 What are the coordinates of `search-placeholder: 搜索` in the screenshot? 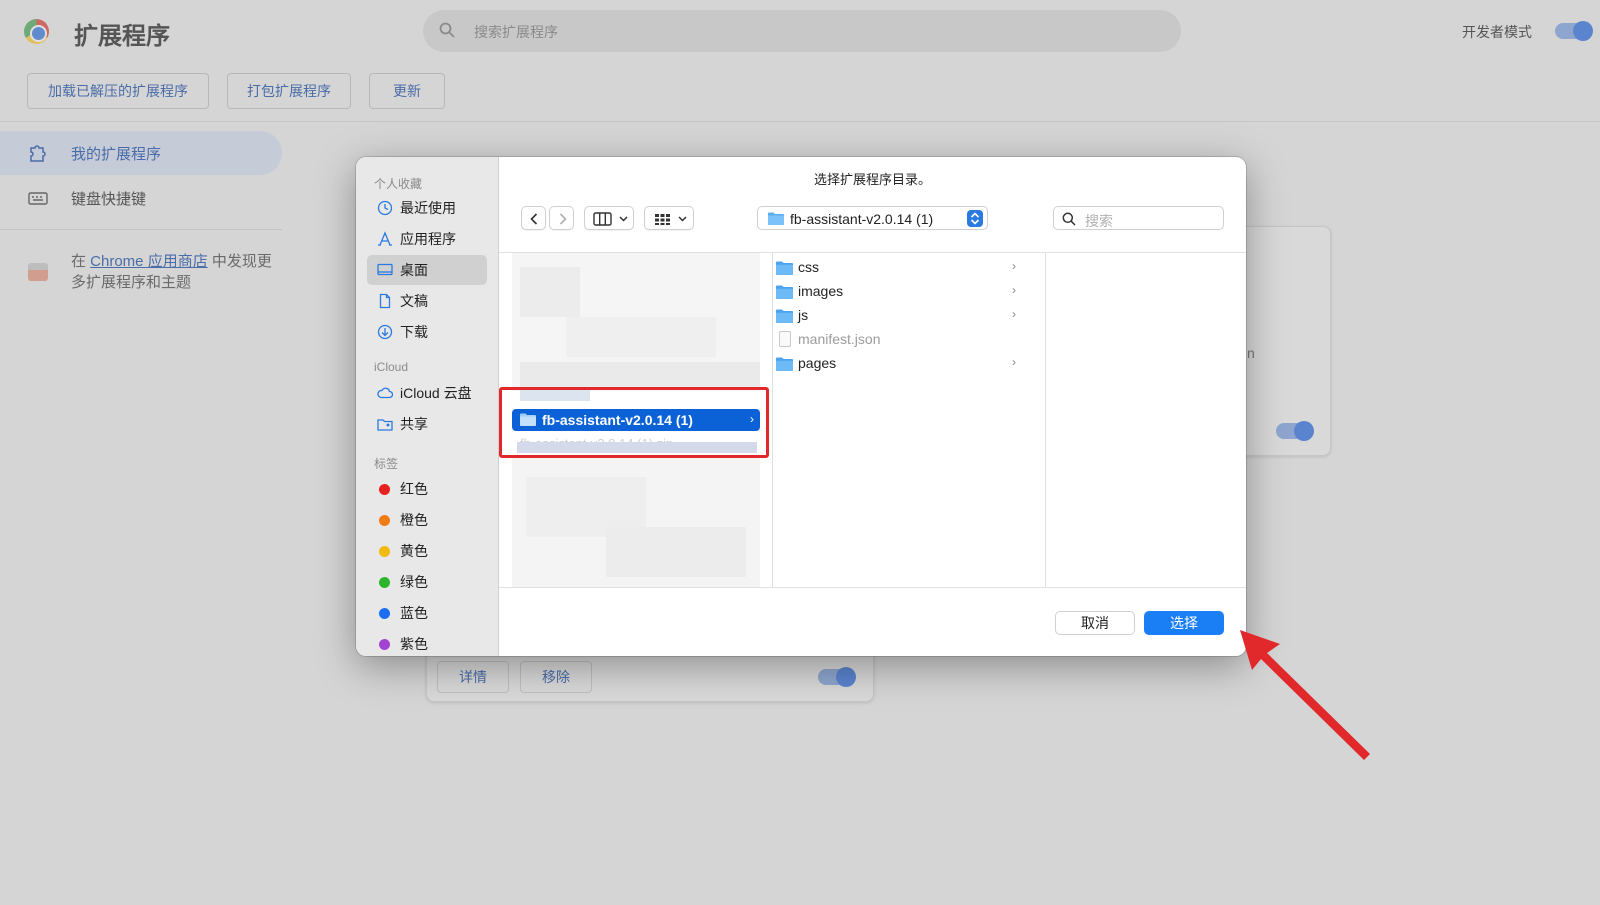 It's located at (1099, 221).